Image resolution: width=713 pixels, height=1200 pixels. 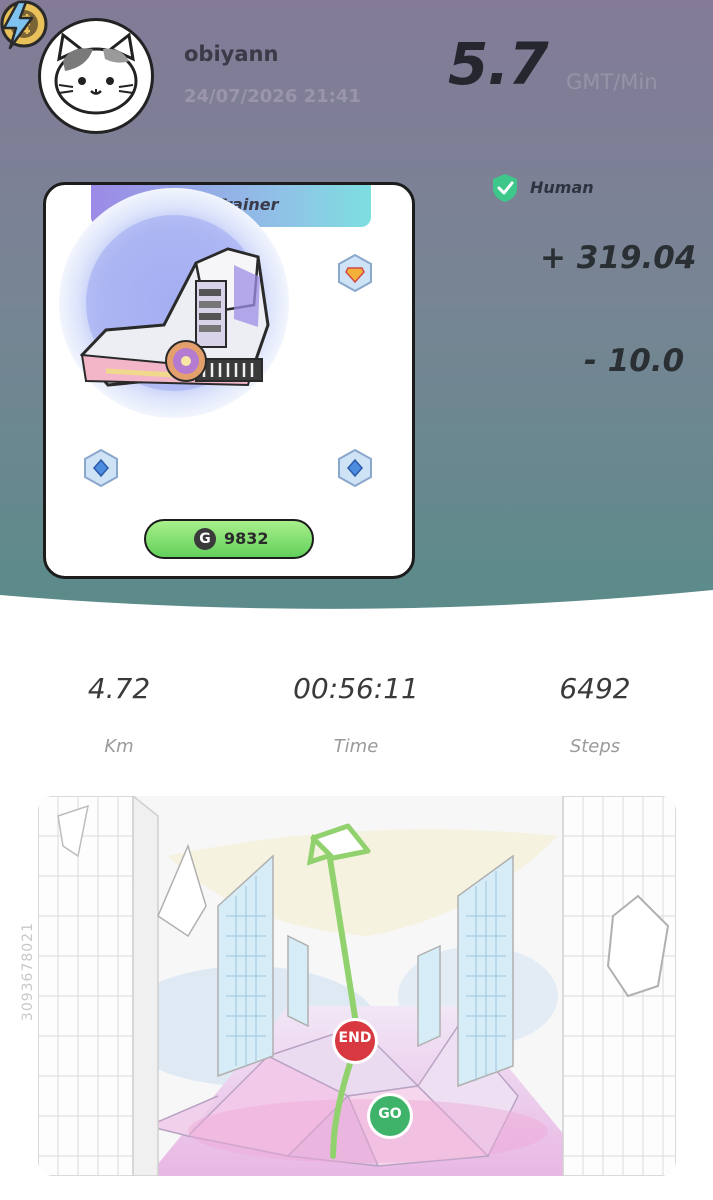 I want to click on points-pill: G 9832, so click(x=229, y=539).